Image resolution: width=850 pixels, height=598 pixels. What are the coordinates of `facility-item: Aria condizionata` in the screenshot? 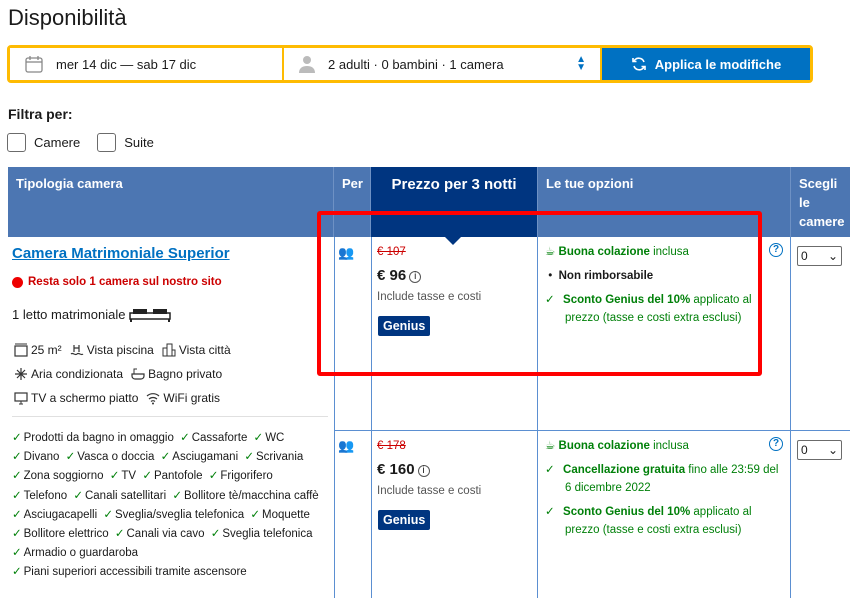 It's located at (68, 374).